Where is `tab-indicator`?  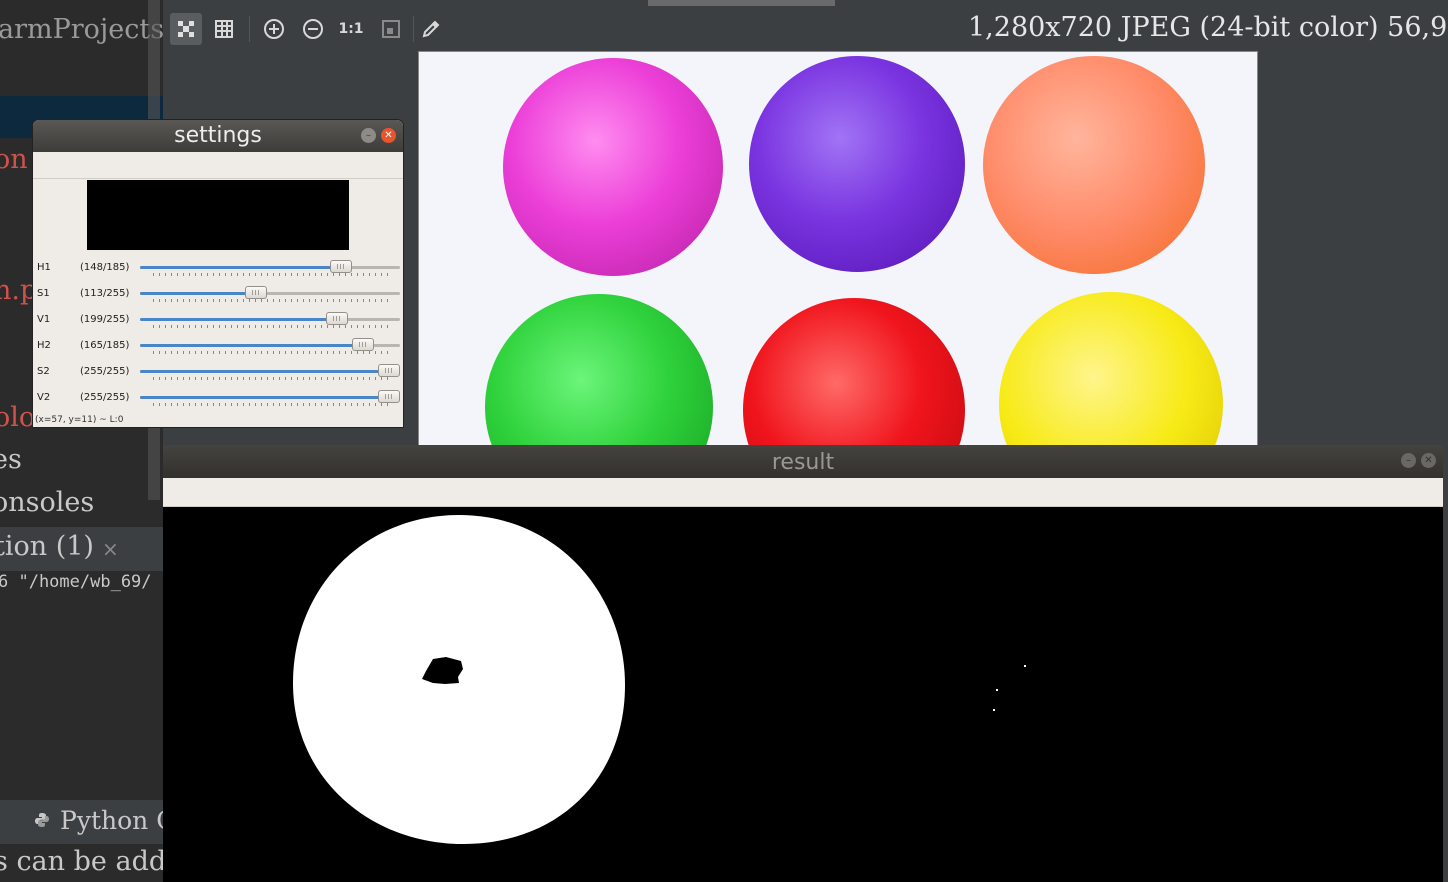
tab-indicator is located at coordinates (741, 3).